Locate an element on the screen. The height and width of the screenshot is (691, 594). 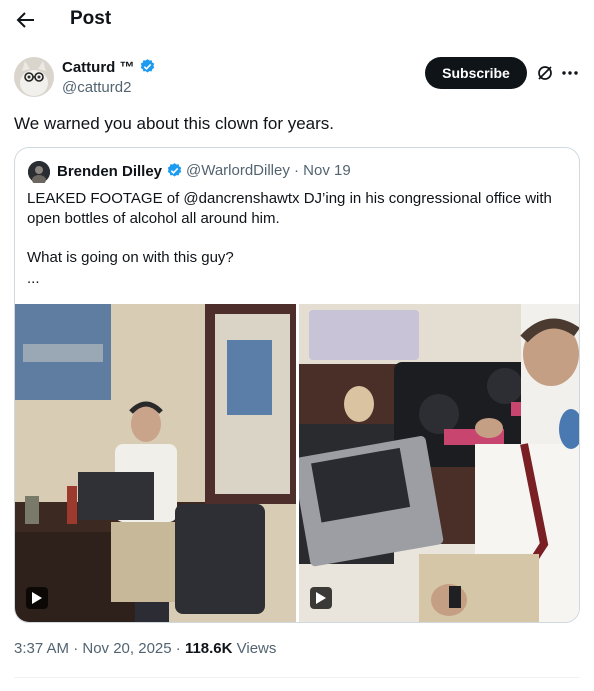
views-label: Views is located at coordinates (254, 648).